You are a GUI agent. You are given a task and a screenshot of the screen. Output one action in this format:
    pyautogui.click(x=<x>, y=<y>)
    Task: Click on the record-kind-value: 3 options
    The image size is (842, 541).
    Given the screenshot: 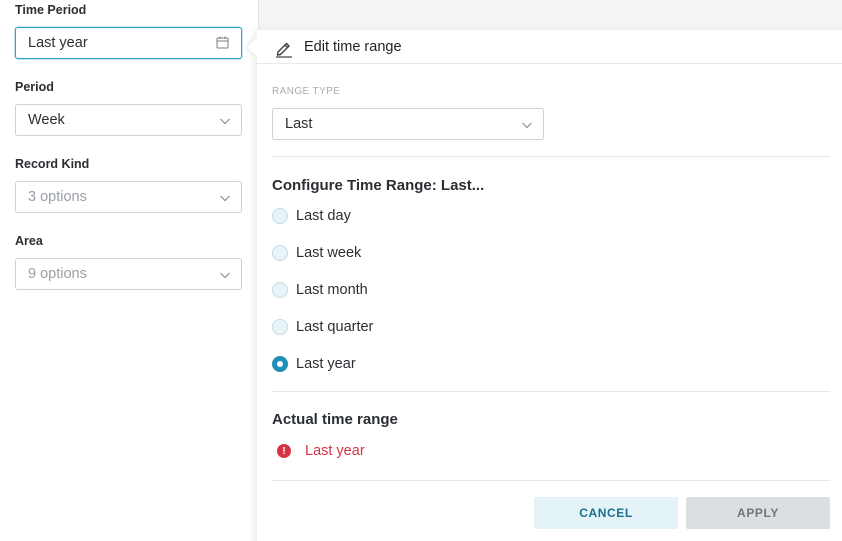 What is the action you would take?
    pyautogui.click(x=57, y=197)
    